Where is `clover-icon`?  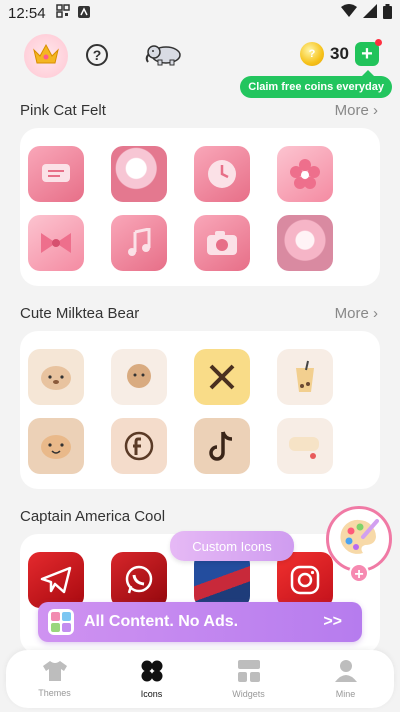
clover-icon is located at coordinates (152, 672).